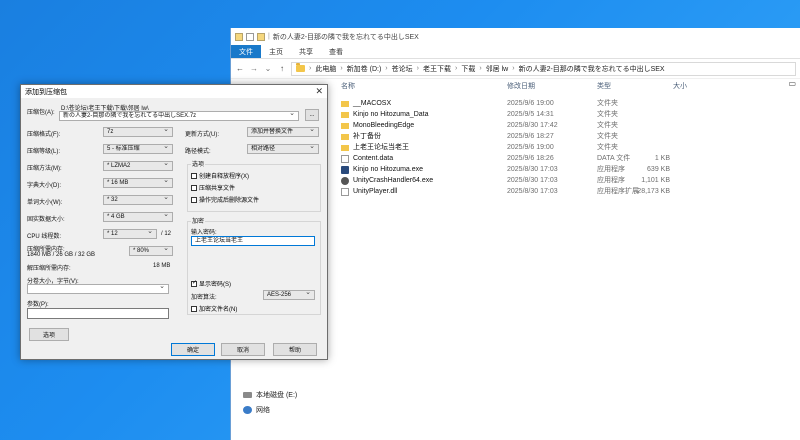  What do you see at coordinates (604, 86) in the screenshot?
I see `column-type: 类型` at bounding box center [604, 86].